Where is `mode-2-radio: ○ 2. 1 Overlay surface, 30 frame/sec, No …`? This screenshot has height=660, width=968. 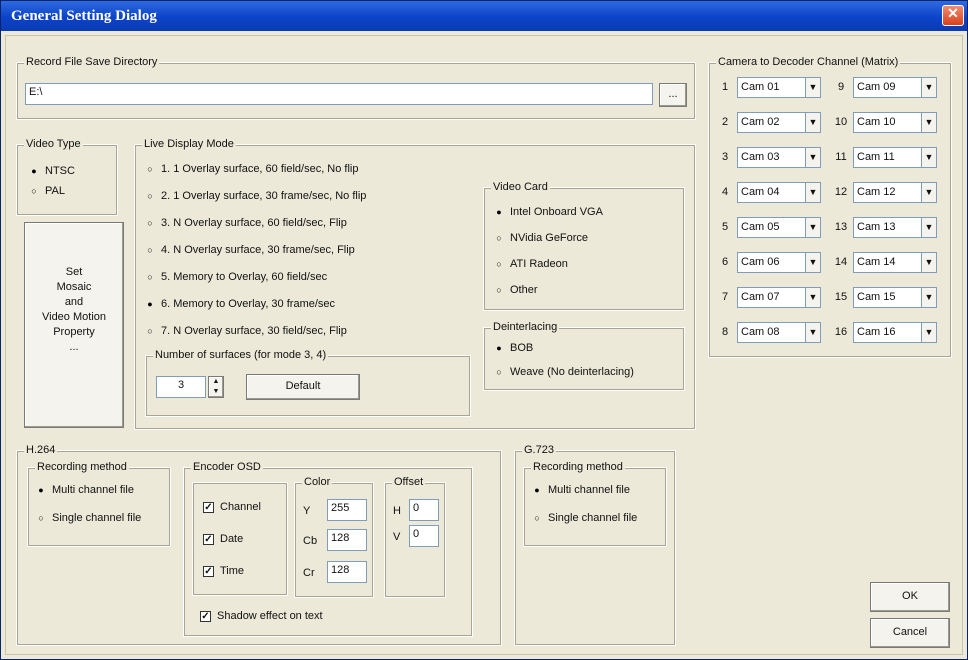
mode-2-radio: ○ 2. 1 Overlay surface, 30 frame/sec, No … is located at coordinates (255, 196).